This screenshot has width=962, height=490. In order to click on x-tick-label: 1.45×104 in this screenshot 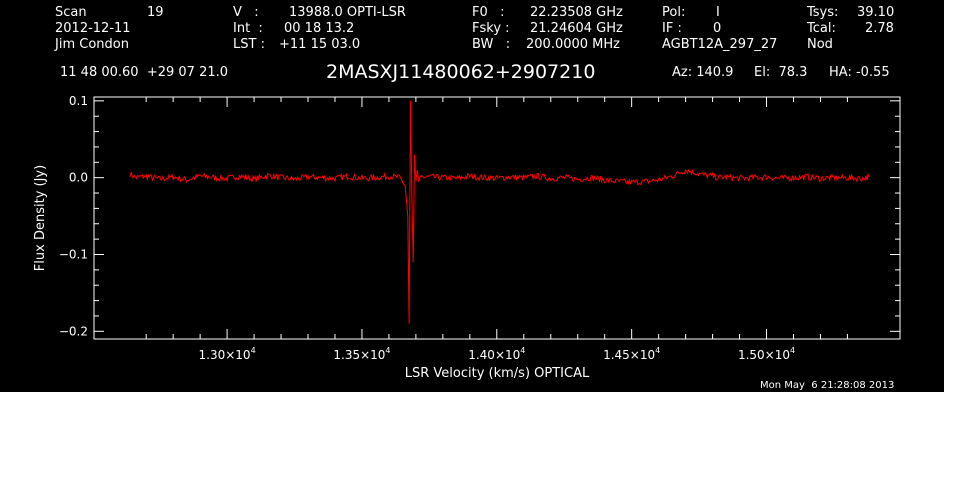, I will do `click(631, 354)`.